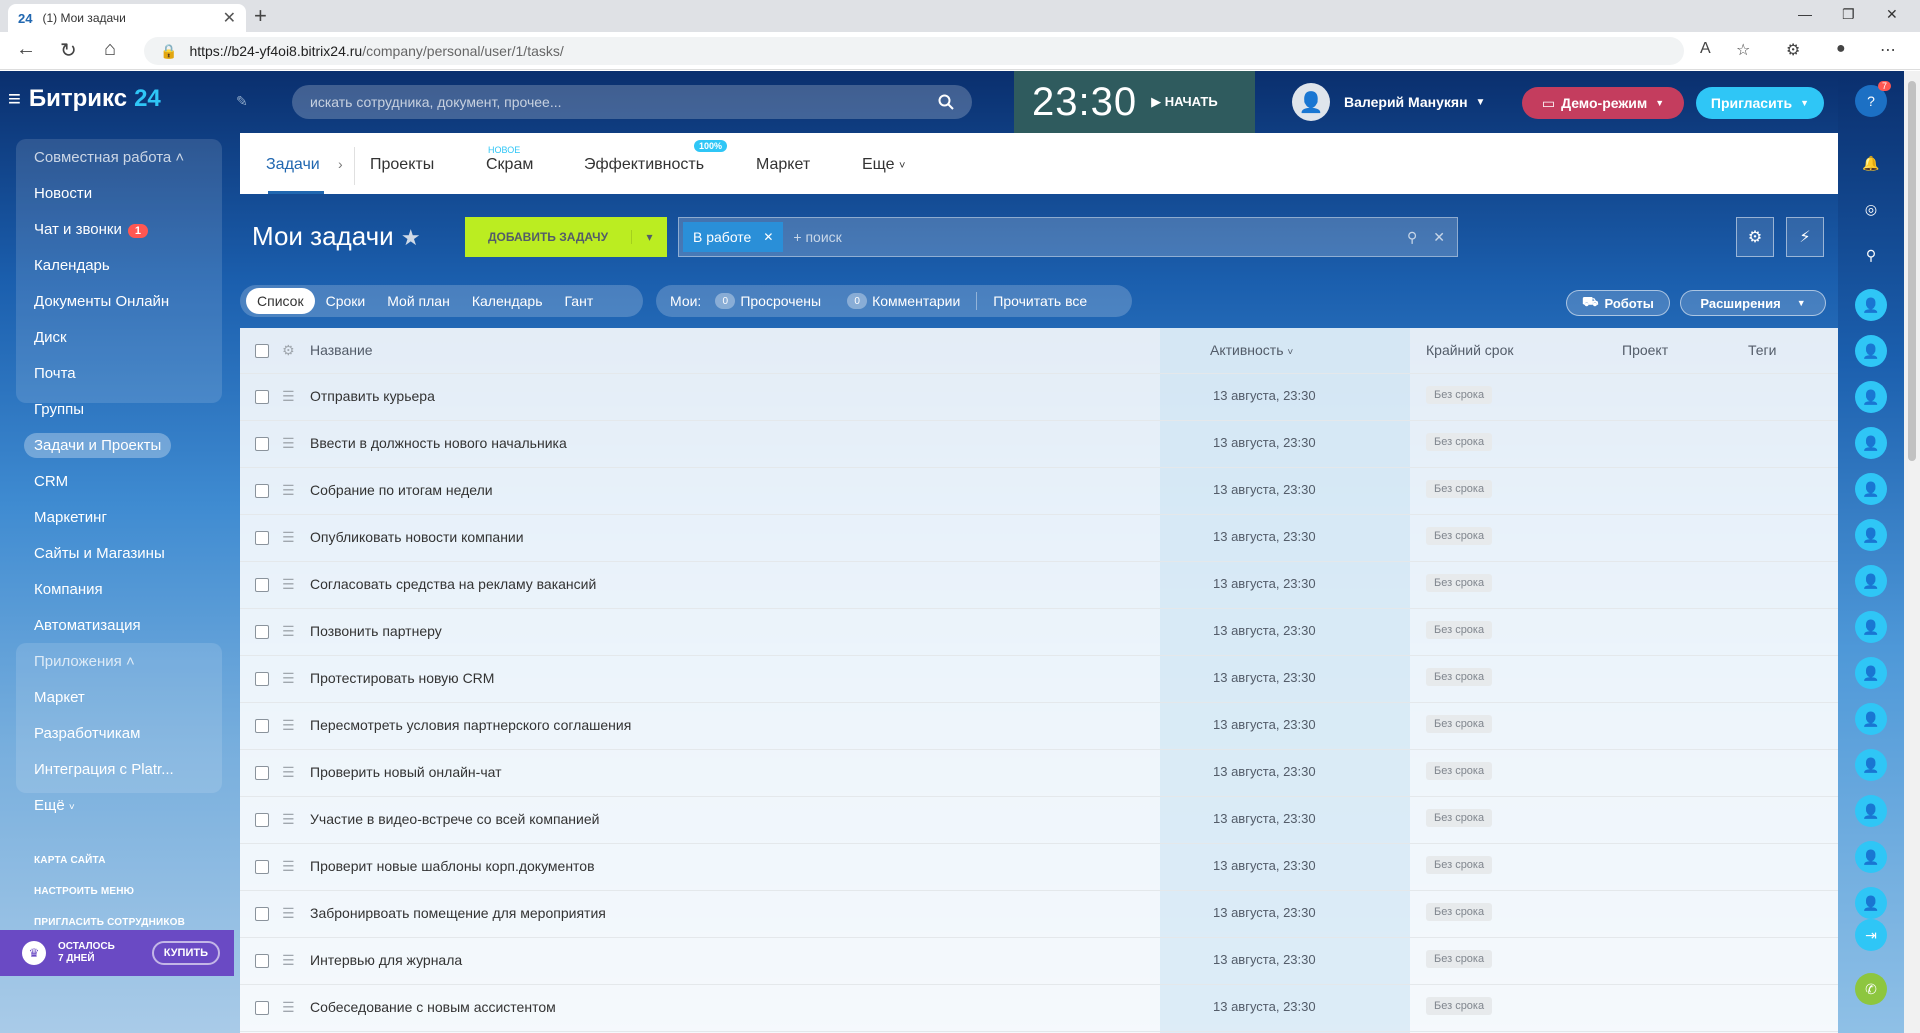  What do you see at coordinates (1068, 237) in the screenshot?
I see `filter-search-input: В работе ✕ + поиск ⚲ ✕` at bounding box center [1068, 237].